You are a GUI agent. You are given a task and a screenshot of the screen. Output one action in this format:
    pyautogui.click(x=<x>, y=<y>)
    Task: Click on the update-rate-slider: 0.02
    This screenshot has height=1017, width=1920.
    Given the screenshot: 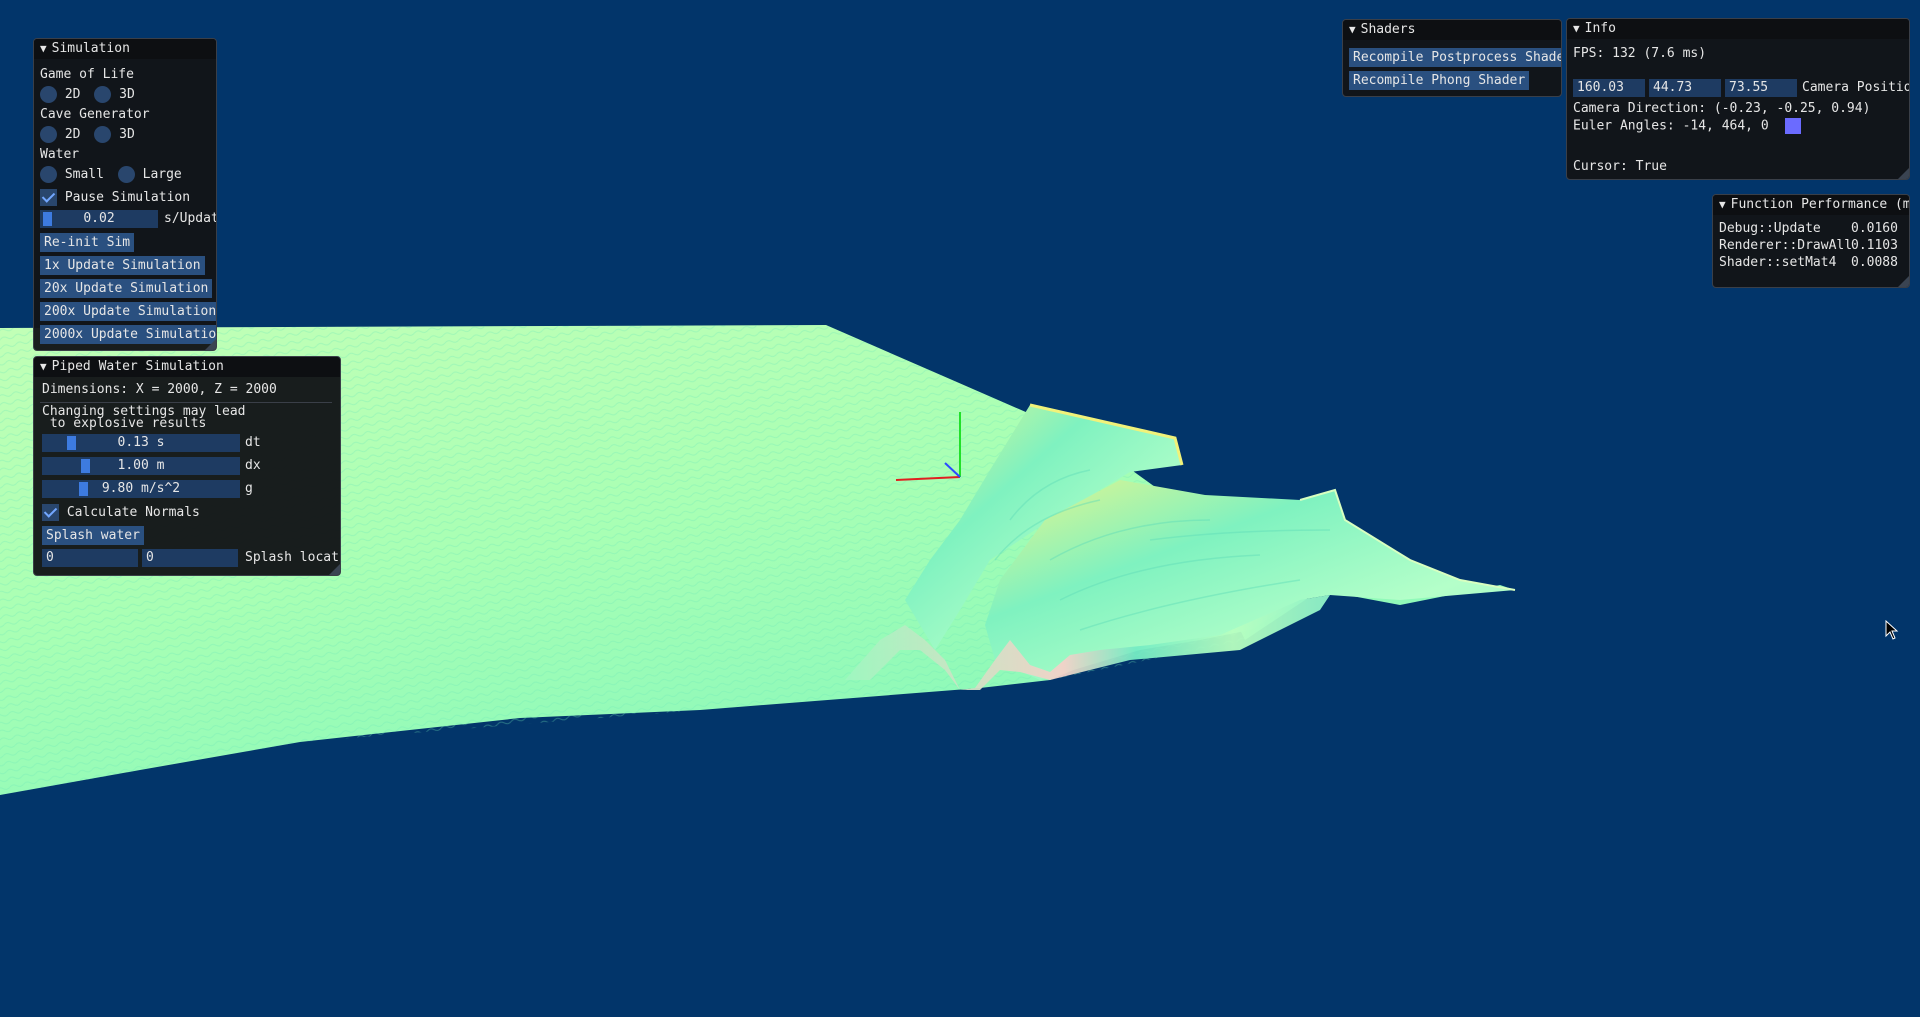 What is the action you would take?
    pyautogui.click(x=99, y=219)
    